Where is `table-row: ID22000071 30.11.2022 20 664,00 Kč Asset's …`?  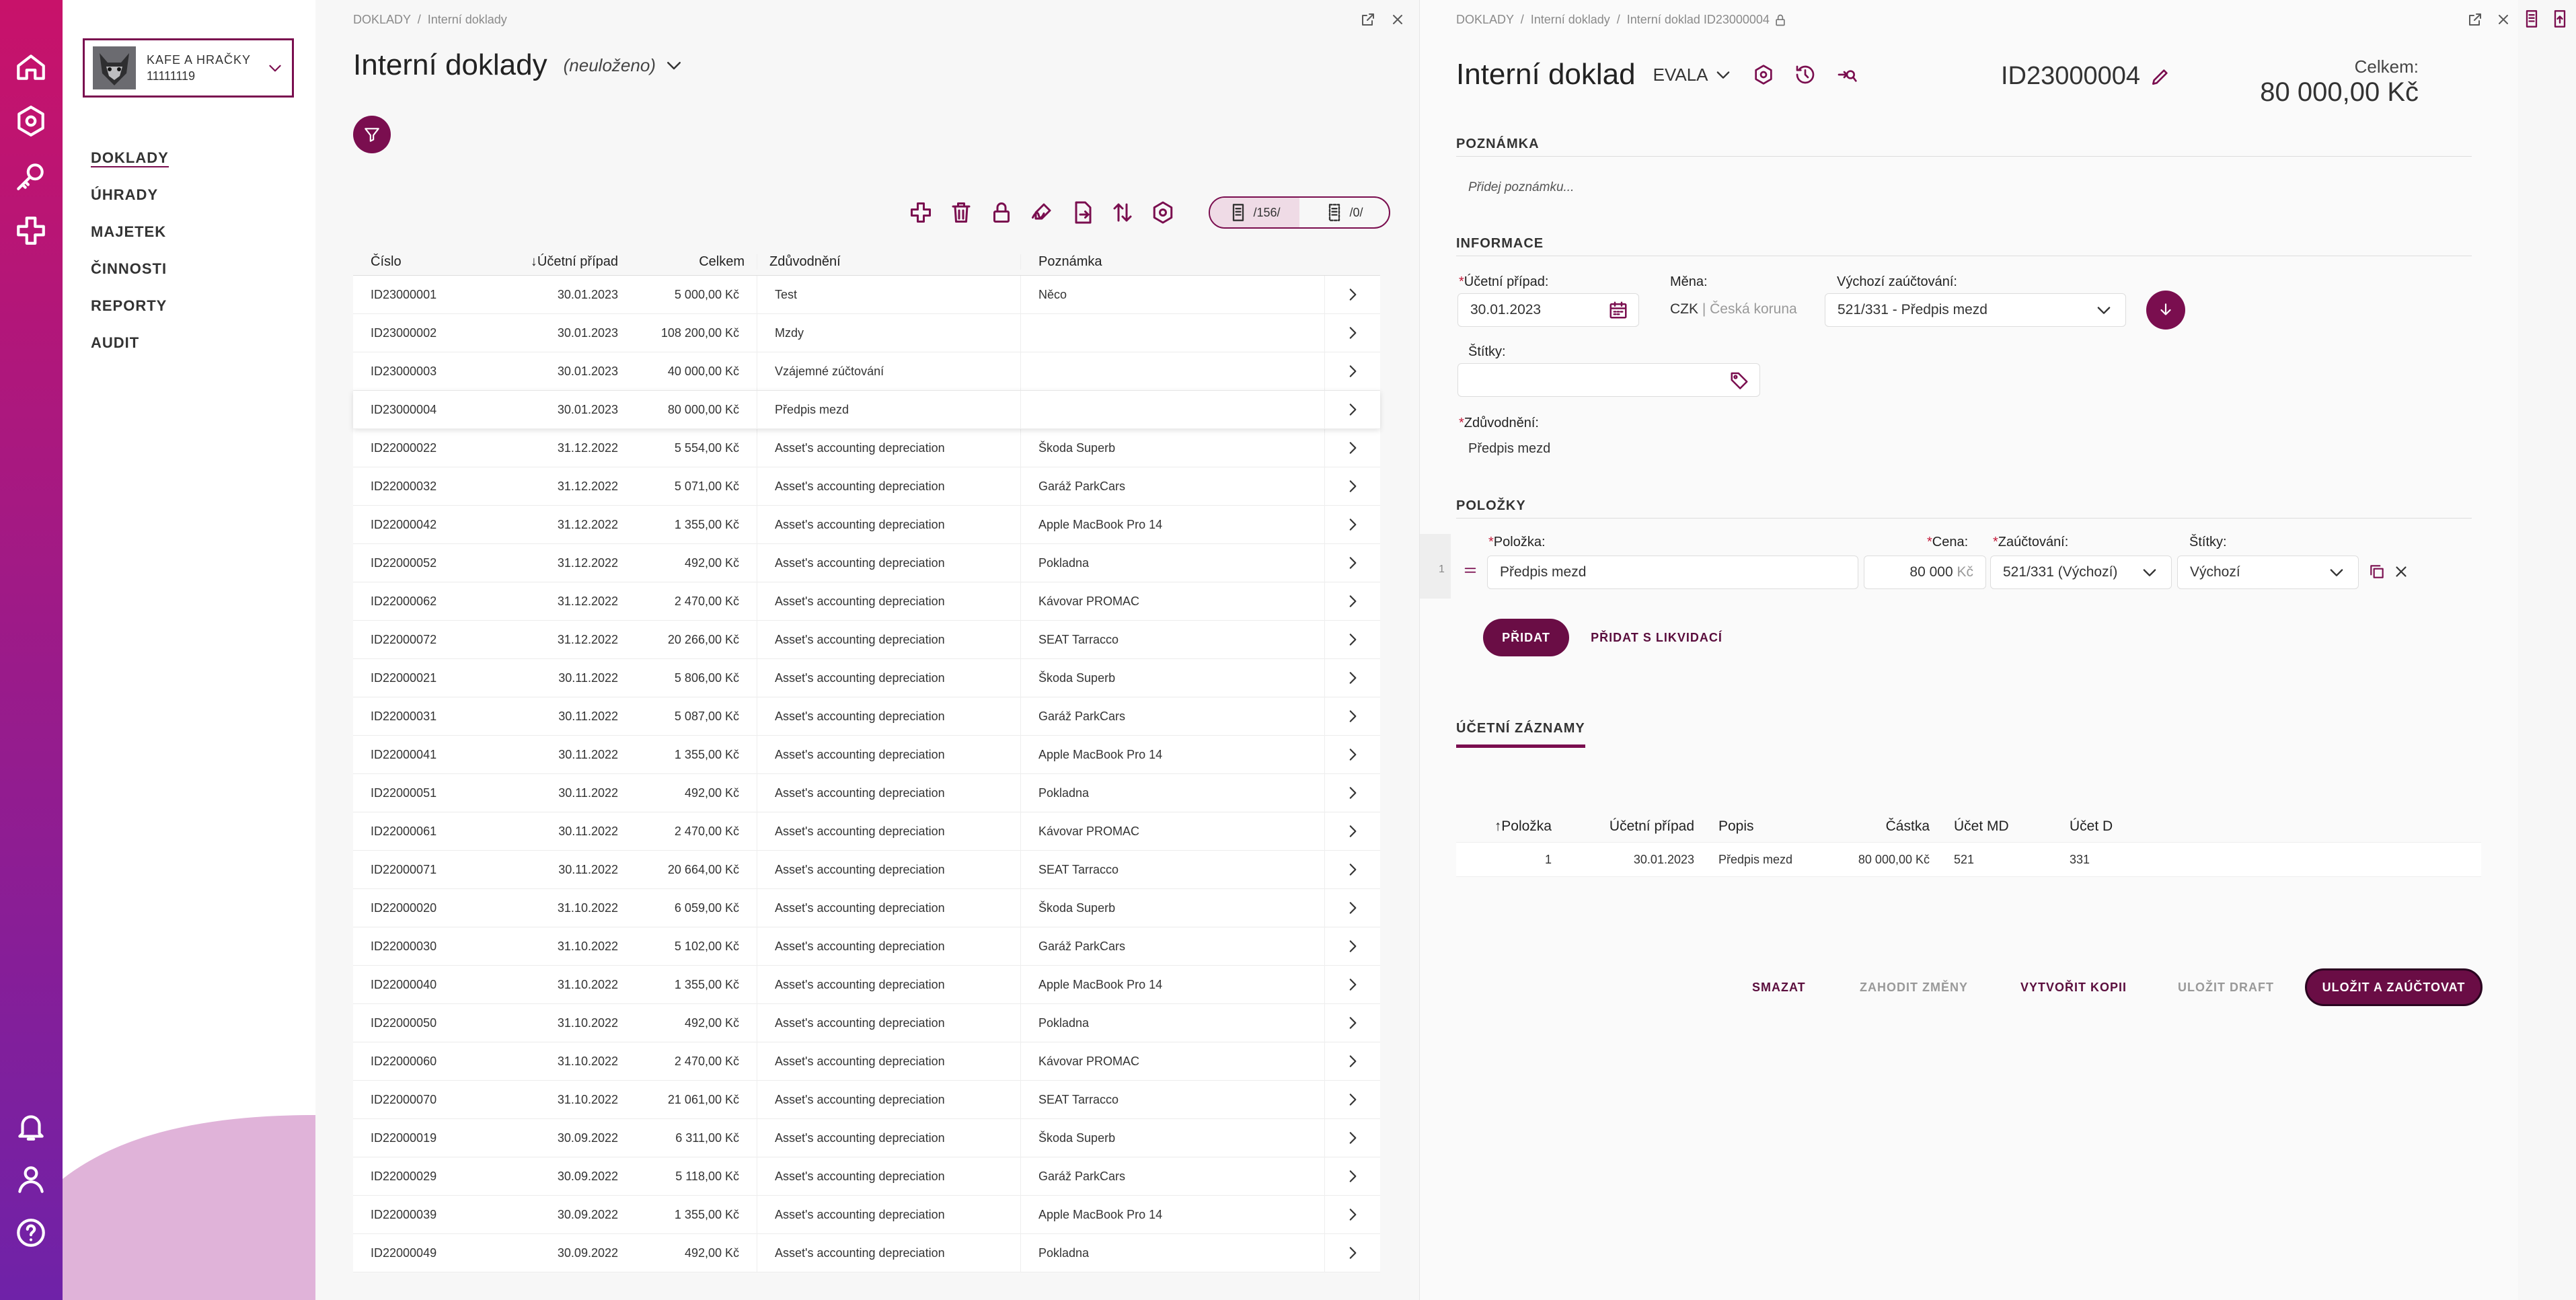 table-row: ID22000071 30.11.2022 20 664,00 Kč Asset's … is located at coordinates (866, 869).